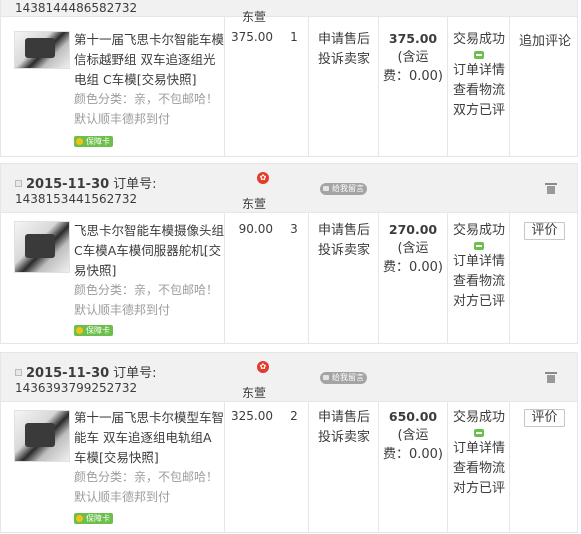 Image resolution: width=581 pixels, height=534 pixels. I want to click on total-amount: 650.00, so click(413, 416).